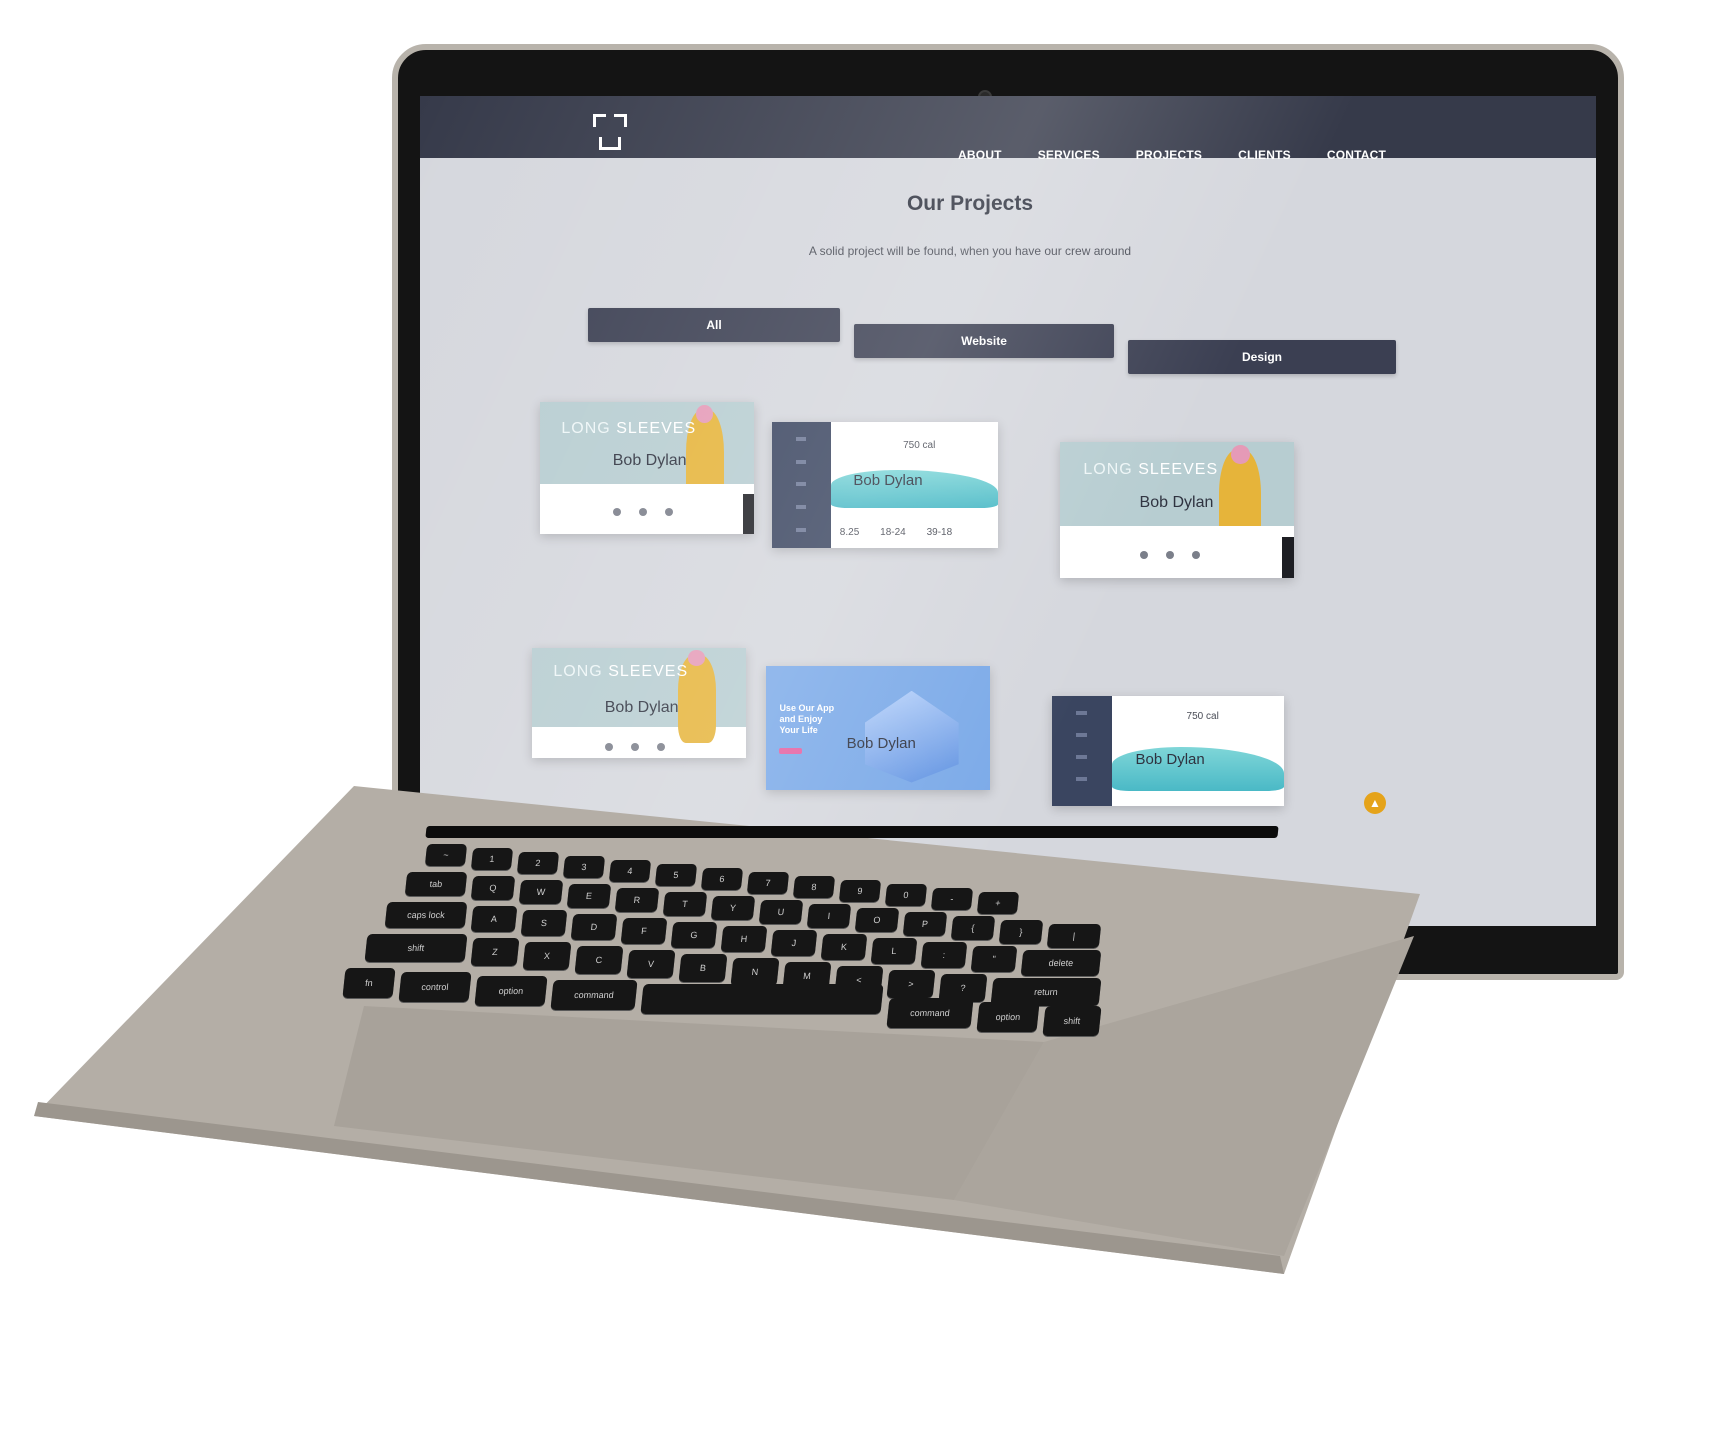  Describe the element at coordinates (599, 960) in the screenshot. I see `key-c: C` at that location.